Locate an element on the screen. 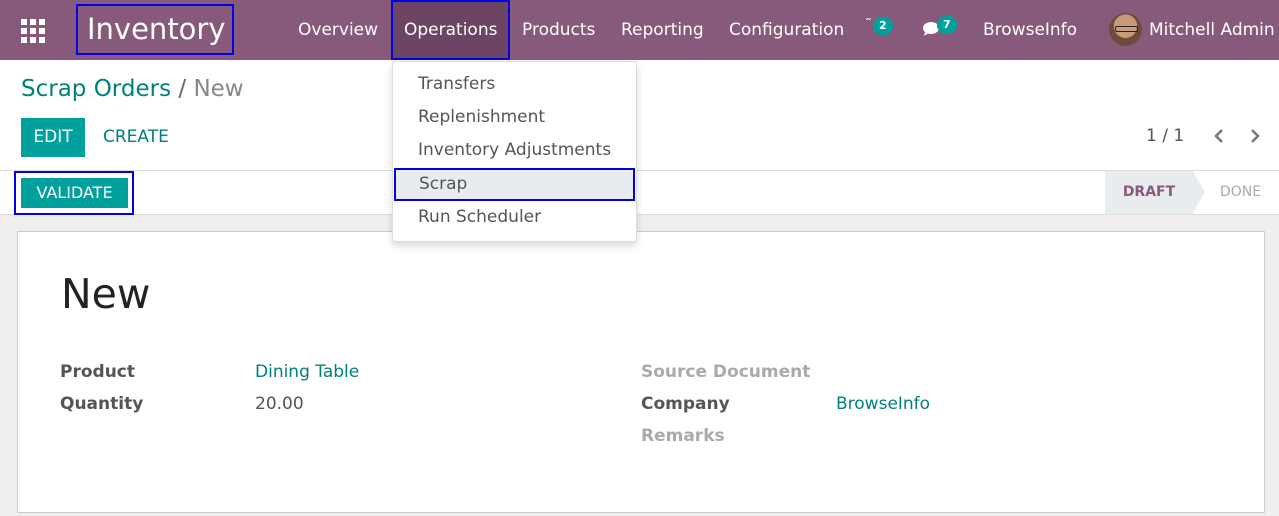 Image resolution: width=1279 pixels, height=516 pixels. create-button: CREATE is located at coordinates (136, 137).